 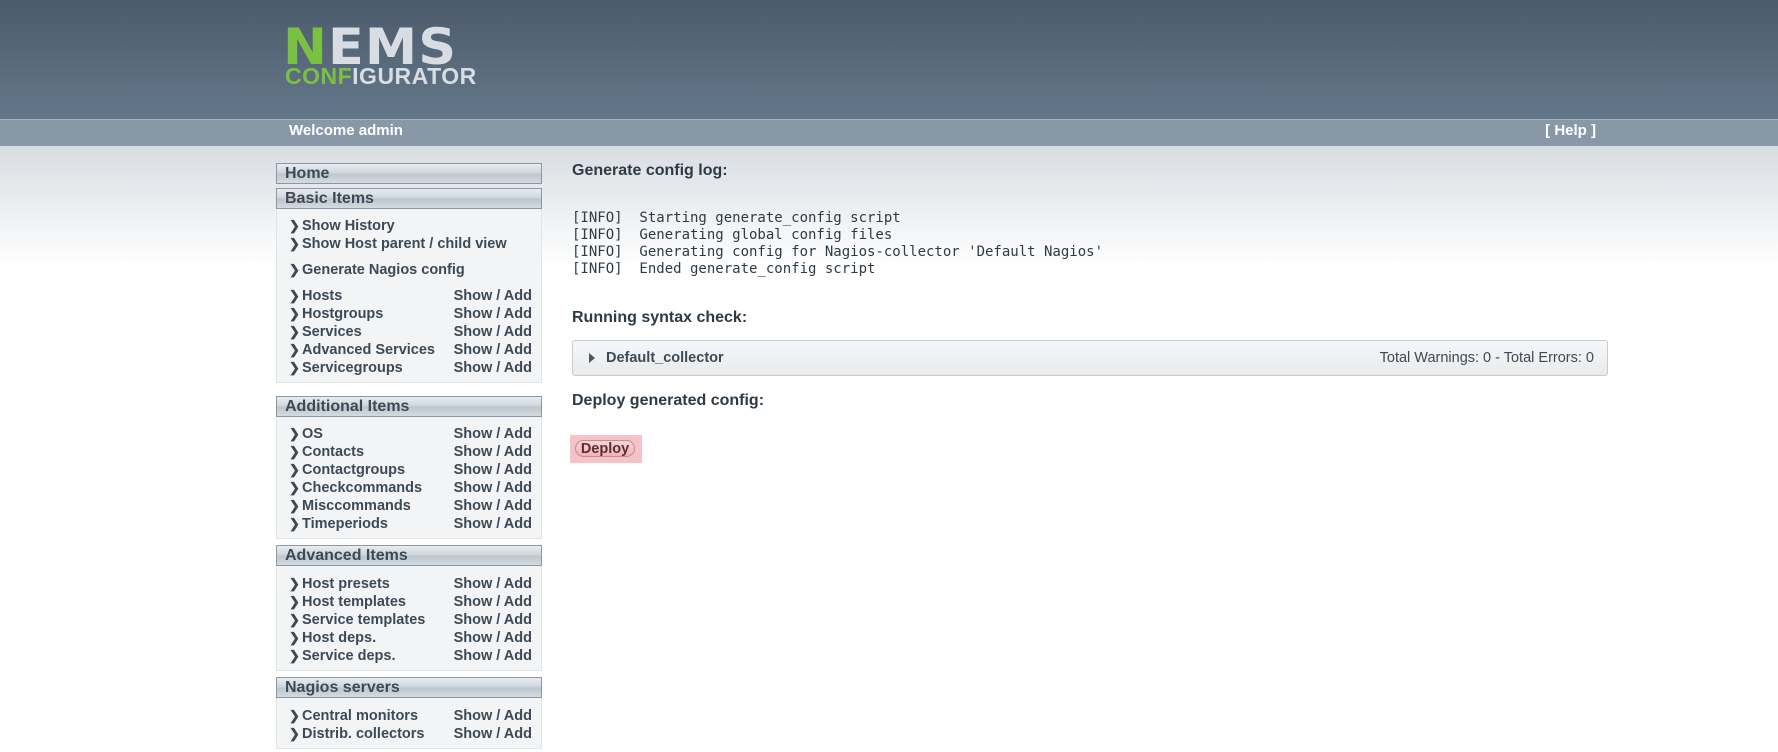 What do you see at coordinates (409, 173) in the screenshot?
I see `sidebar-home: Home` at bounding box center [409, 173].